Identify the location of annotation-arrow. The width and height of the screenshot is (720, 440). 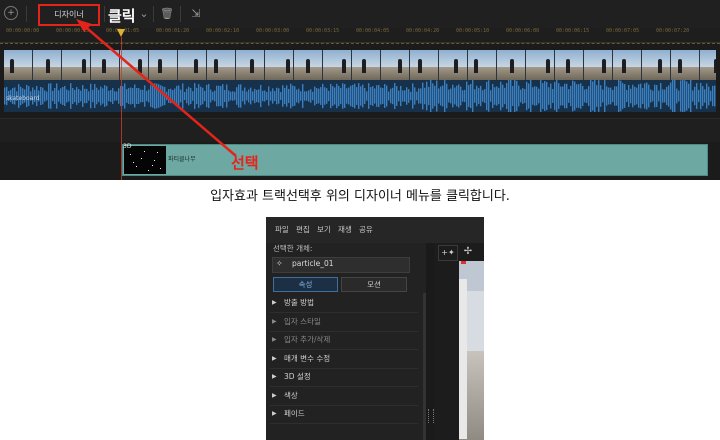
(156, 88).